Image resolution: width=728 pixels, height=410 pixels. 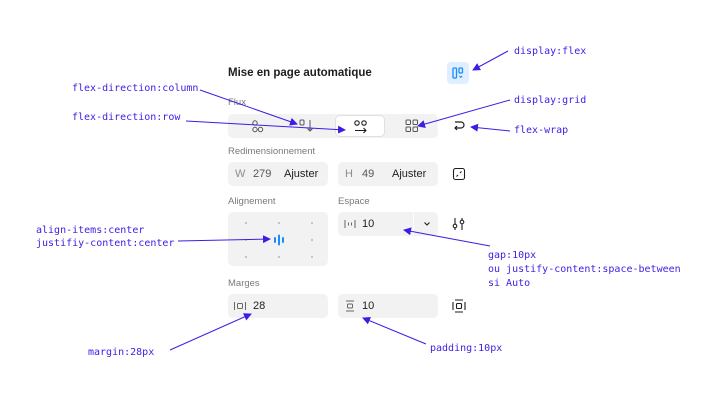 What do you see at coordinates (210, 332) in the screenshot?
I see `arrow-margin` at bounding box center [210, 332].